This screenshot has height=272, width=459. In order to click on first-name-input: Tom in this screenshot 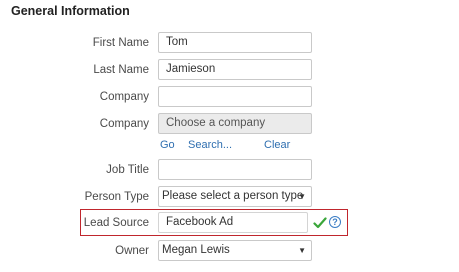, I will do `click(235, 42)`.